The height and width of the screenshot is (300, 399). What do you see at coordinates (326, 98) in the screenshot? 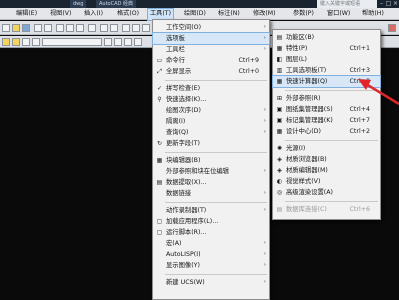
I see `submenu-item-xrefs: ⊞ 外部参照(R)` at bounding box center [326, 98].